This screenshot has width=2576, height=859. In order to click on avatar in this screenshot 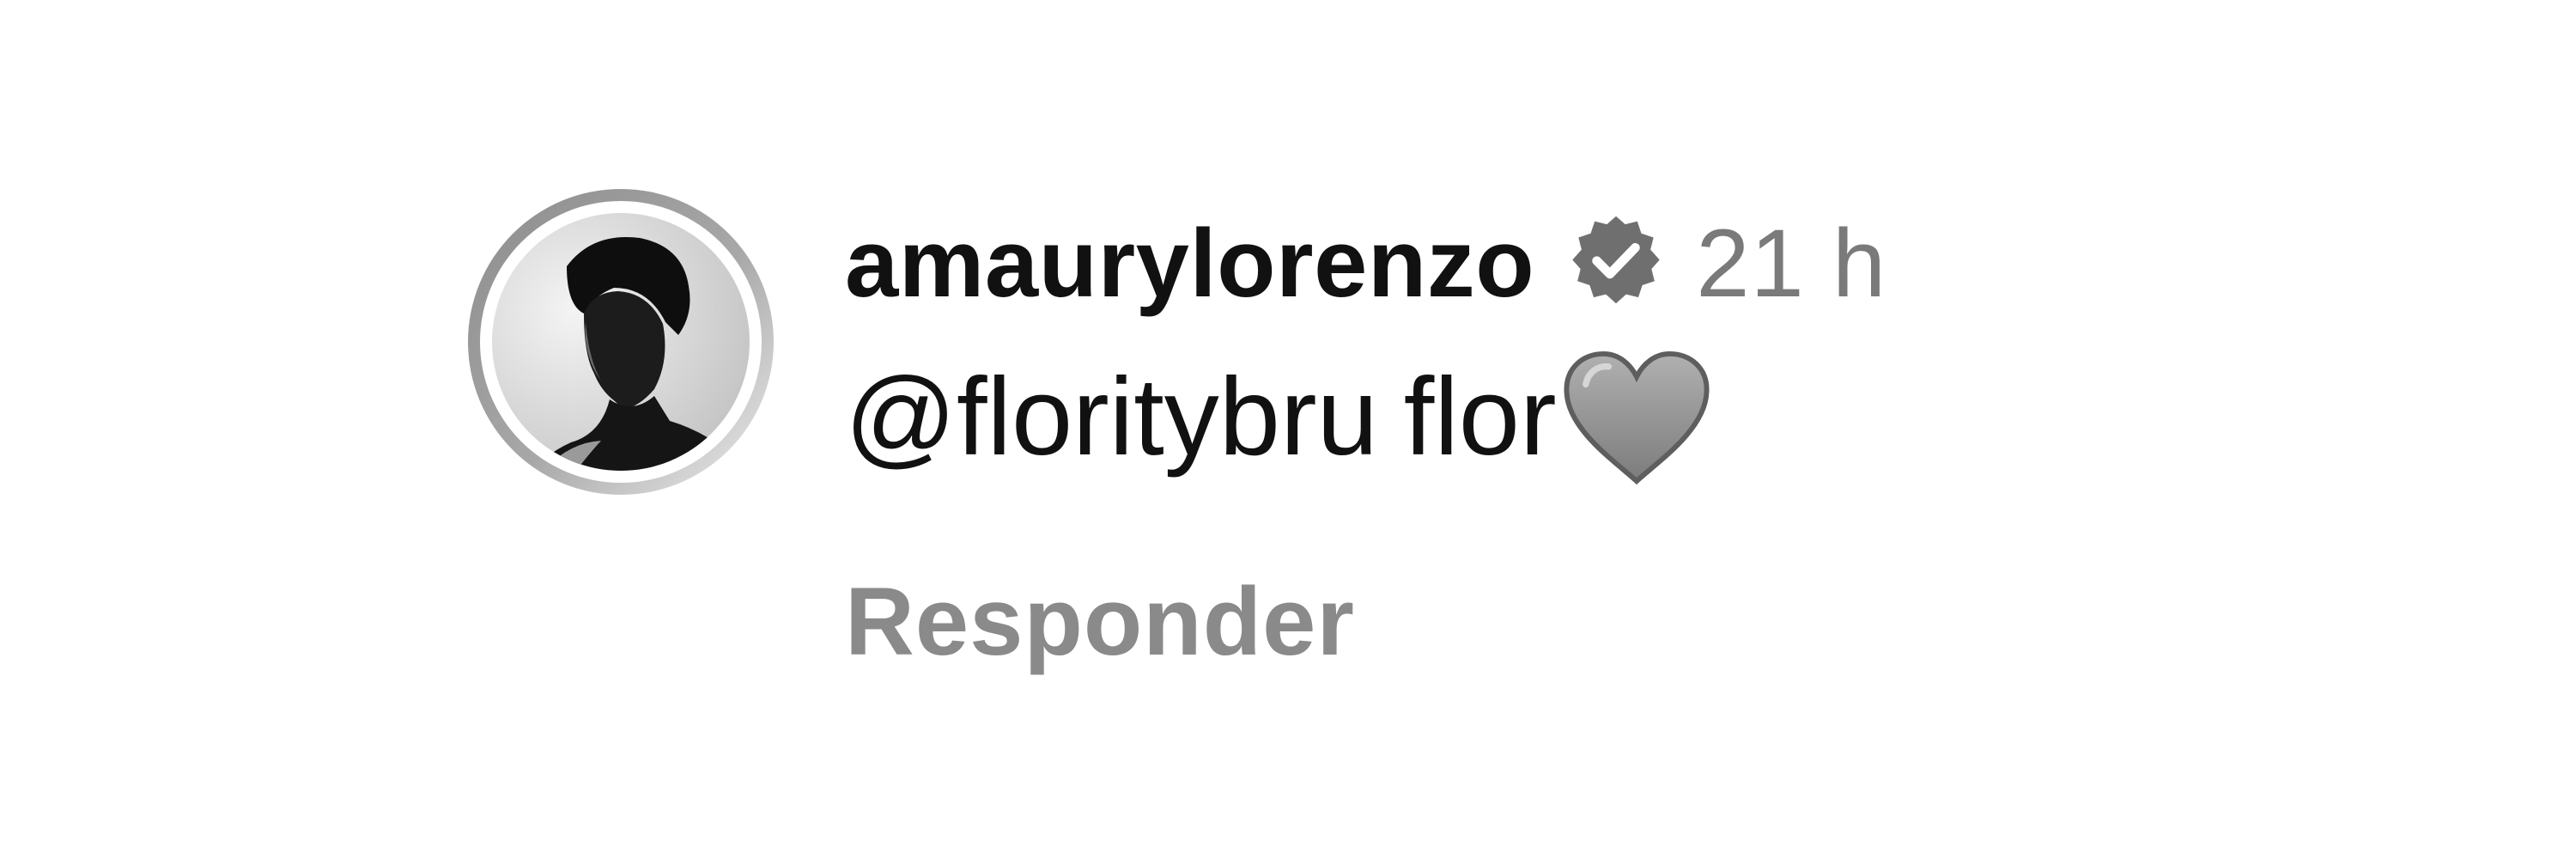, I will do `click(621, 342)`.